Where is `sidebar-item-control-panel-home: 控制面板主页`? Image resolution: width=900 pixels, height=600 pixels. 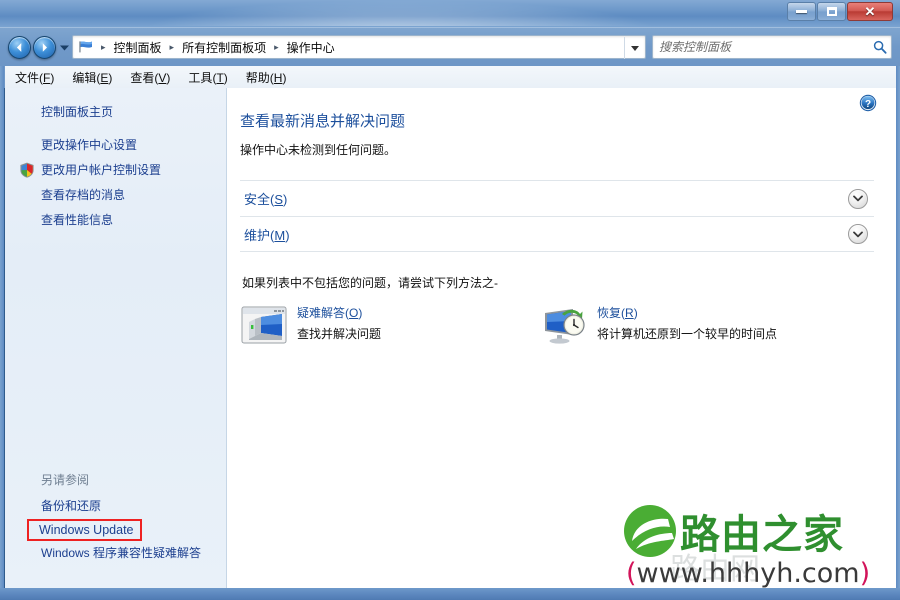 sidebar-item-control-panel-home: 控制面板主页 is located at coordinates (116, 116).